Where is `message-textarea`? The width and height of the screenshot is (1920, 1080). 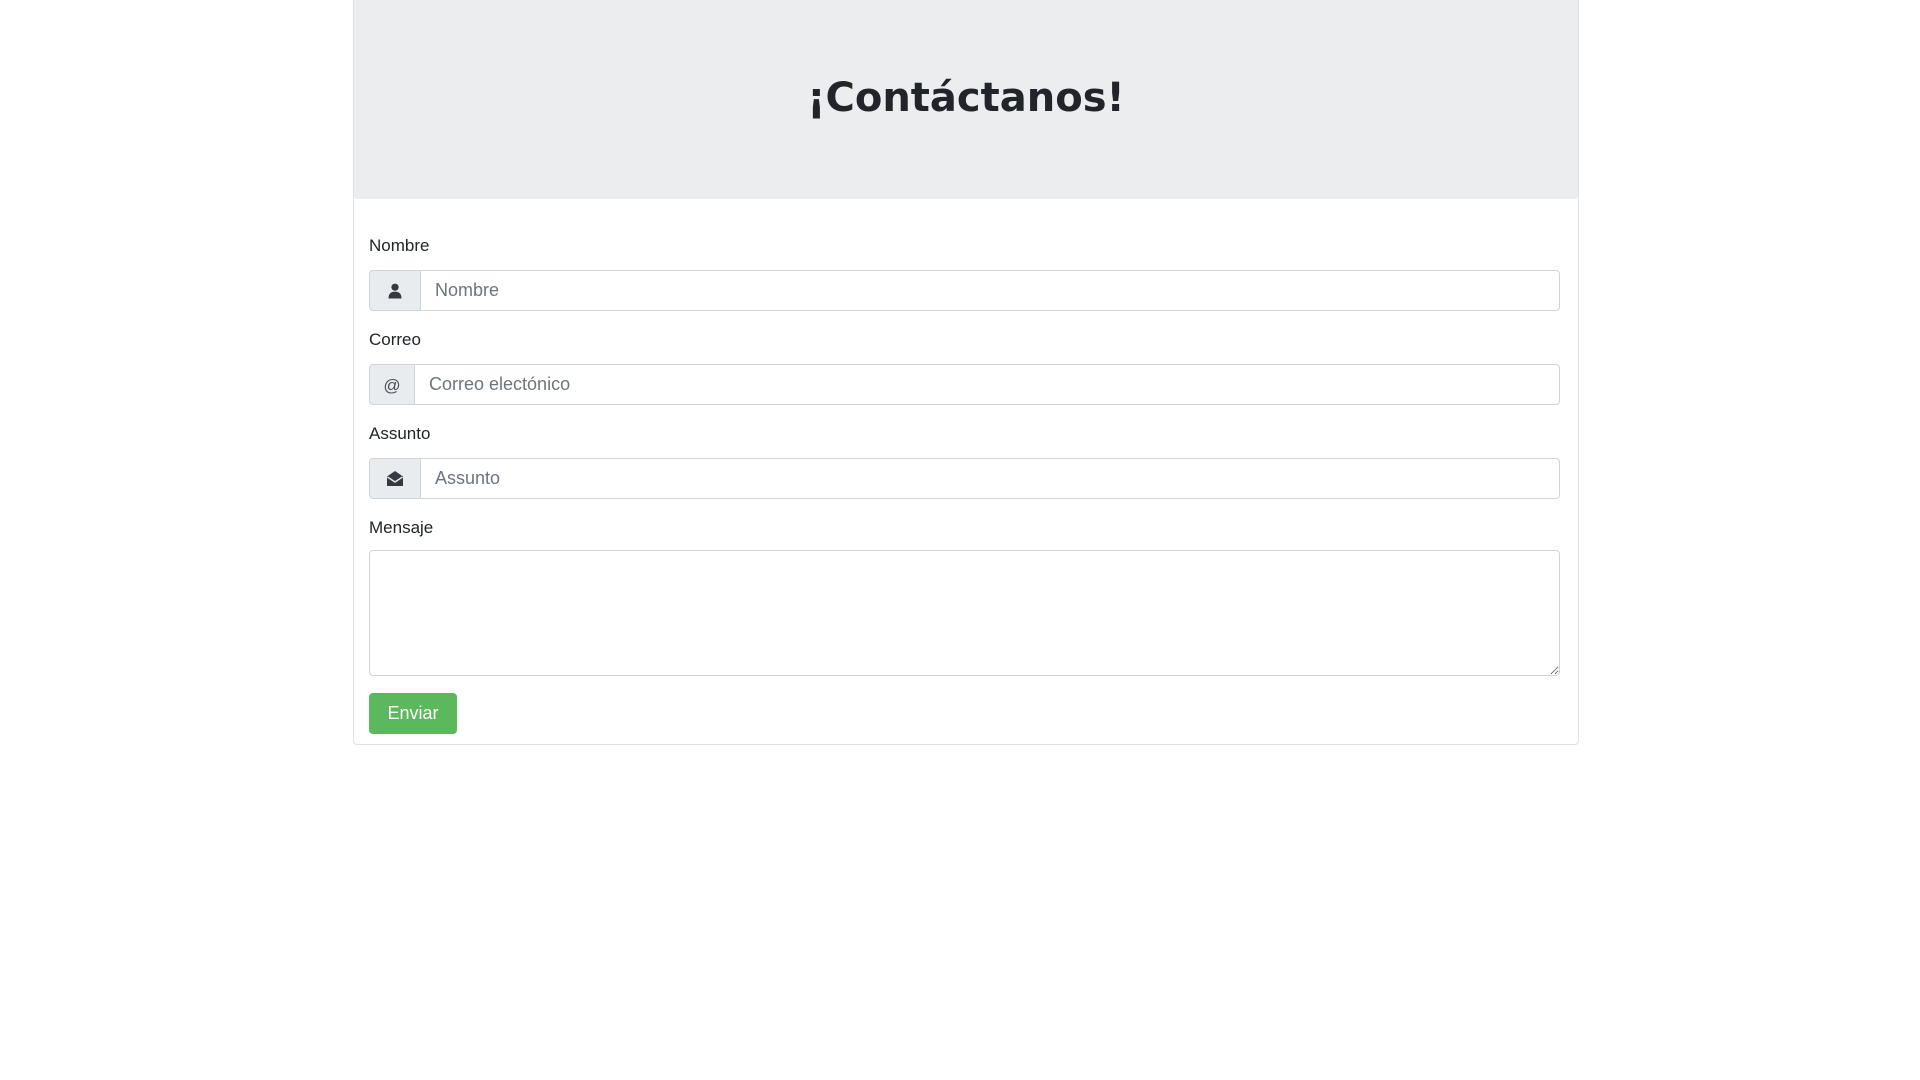
message-textarea is located at coordinates (964, 613).